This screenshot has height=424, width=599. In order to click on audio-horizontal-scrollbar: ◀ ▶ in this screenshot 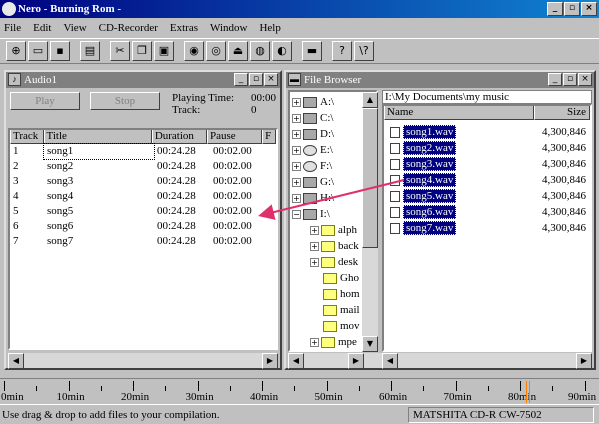, I will do `click(143, 360)`.